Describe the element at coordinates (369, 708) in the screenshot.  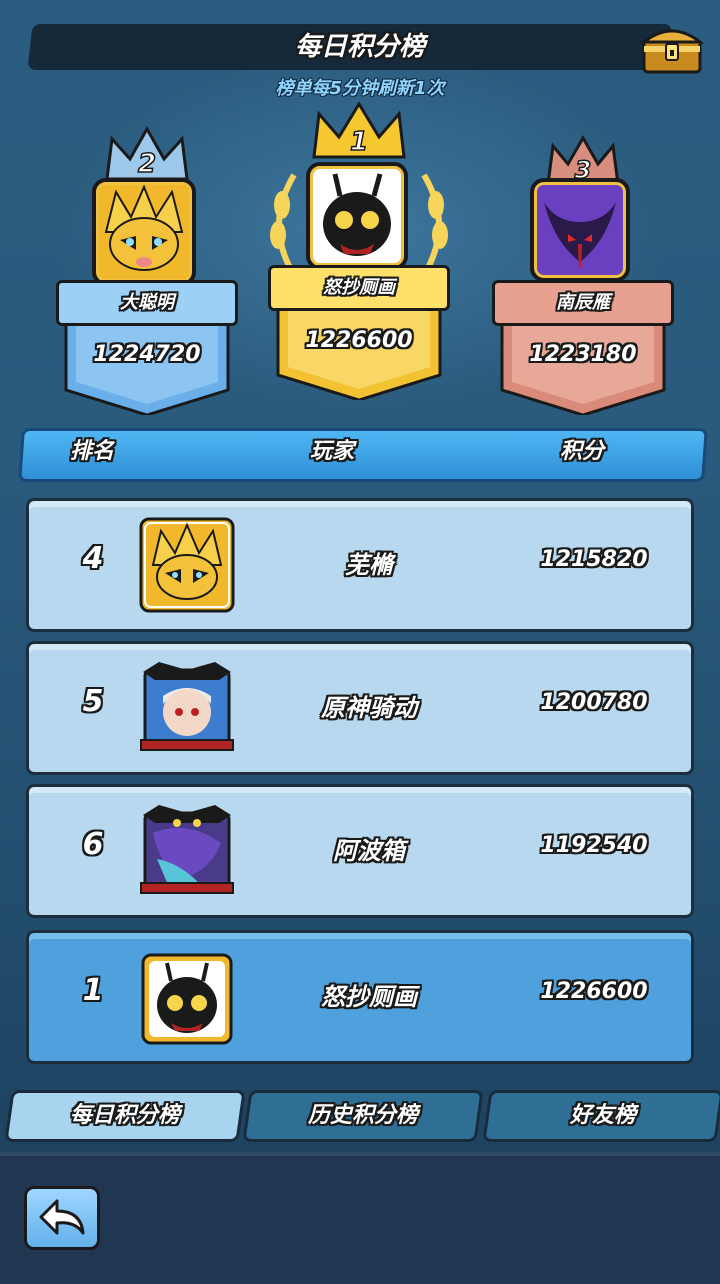
I see `row-player-name: 原神骑动` at that location.